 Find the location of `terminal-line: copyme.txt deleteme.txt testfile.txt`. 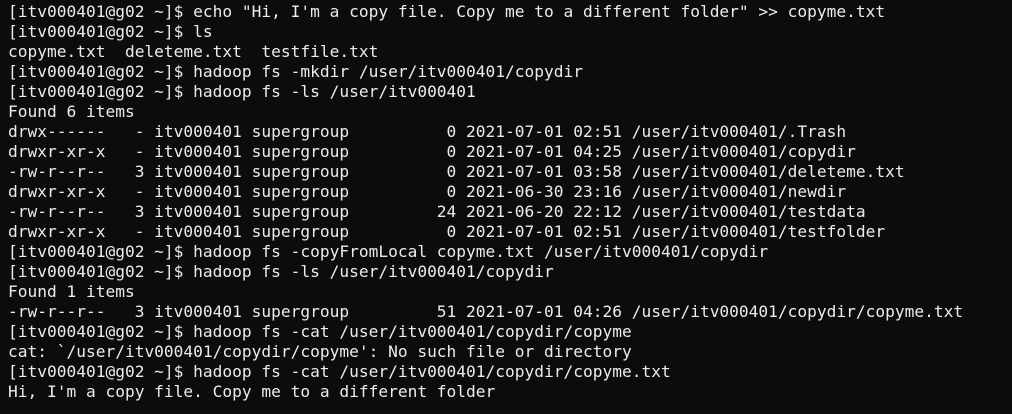

terminal-line: copyme.txt deleteme.txt testfile.txt is located at coordinates (193, 51).